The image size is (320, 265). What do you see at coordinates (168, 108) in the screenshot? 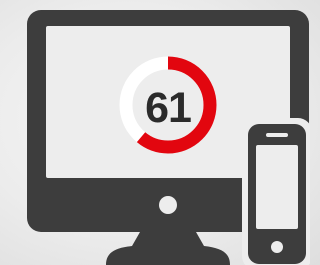
I see `score-value: 61` at bounding box center [168, 108].